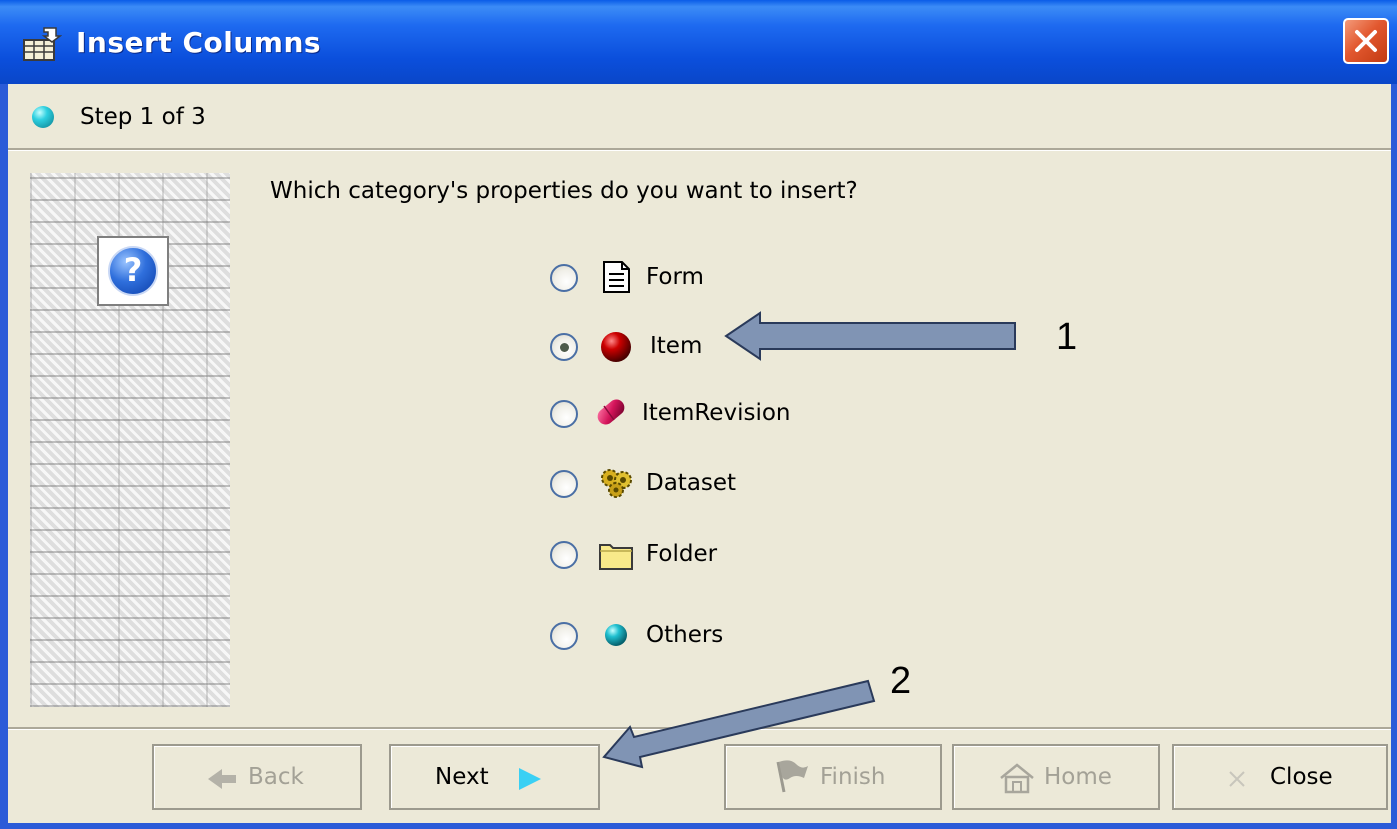 This screenshot has height=829, width=1397. What do you see at coordinates (691, 483) in the screenshot?
I see `option-label-dataset: Dataset` at bounding box center [691, 483].